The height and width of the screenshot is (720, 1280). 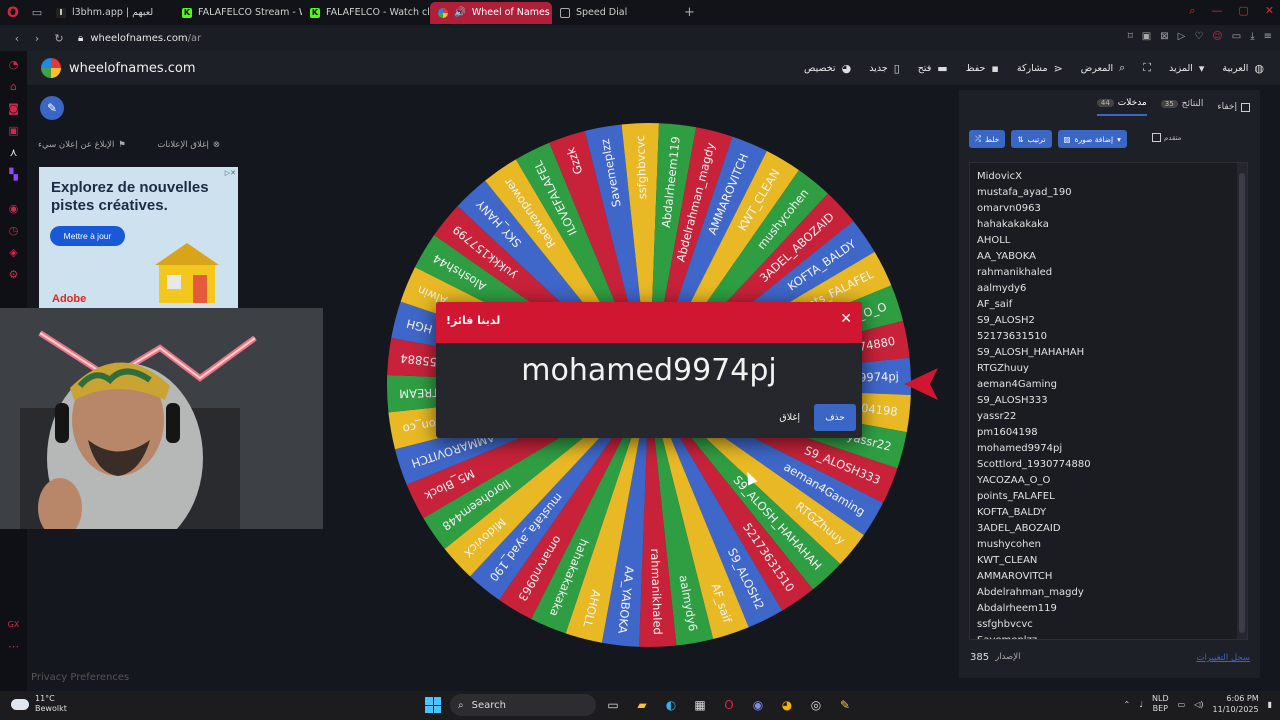 What do you see at coordinates (789, 417) in the screenshot?
I see `close-button: إغلاق` at bounding box center [789, 417].